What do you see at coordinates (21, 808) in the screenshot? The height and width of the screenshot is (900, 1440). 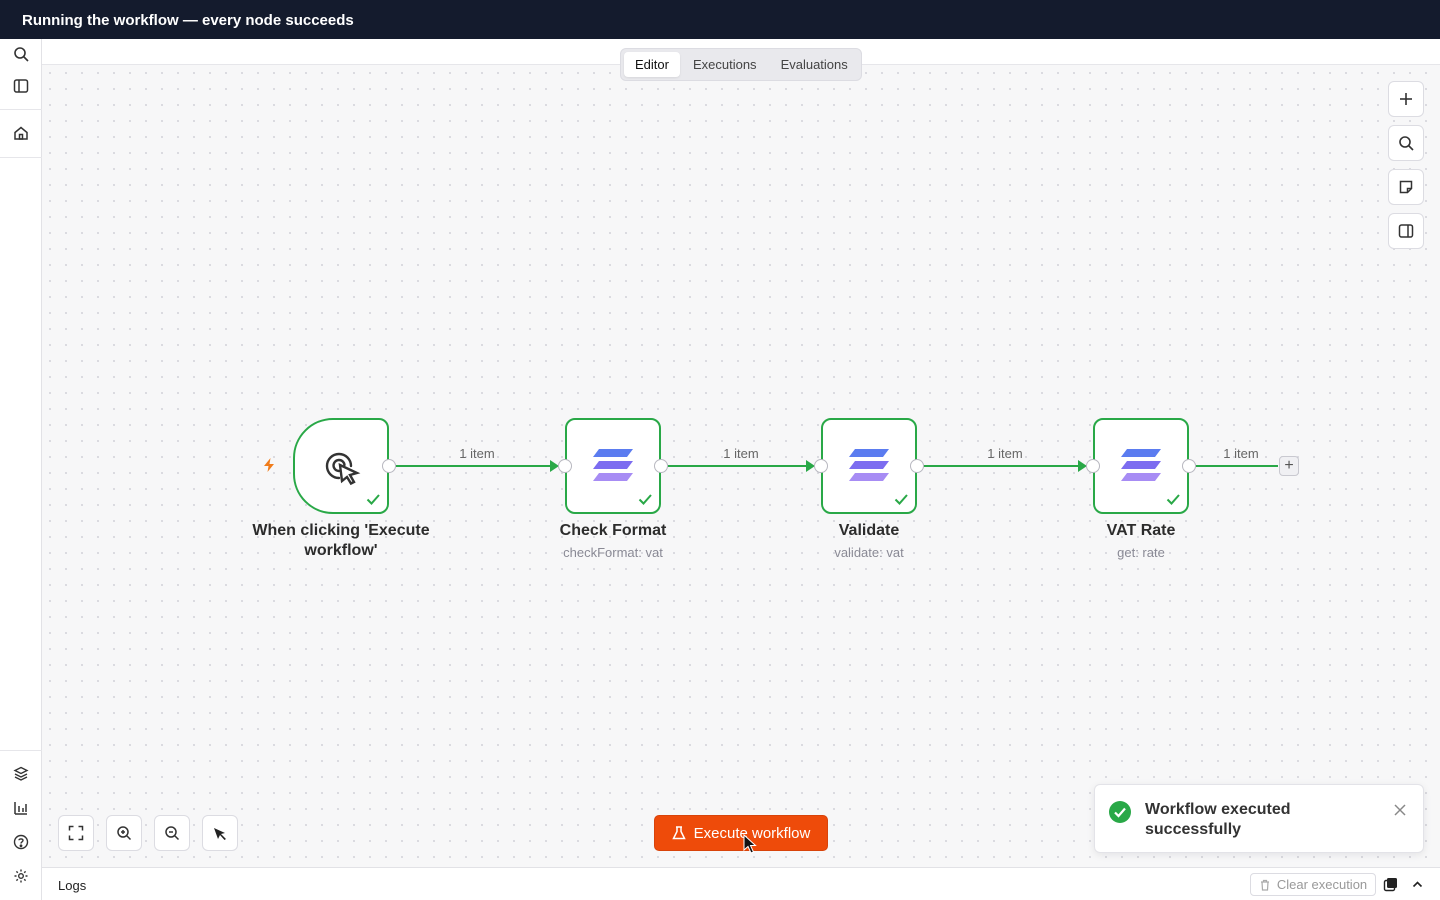 I see `insights-icon` at bounding box center [21, 808].